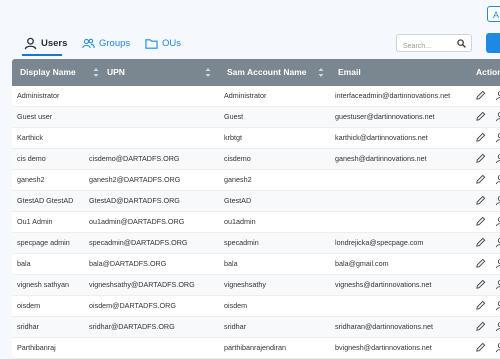 This screenshot has width=500, height=359. What do you see at coordinates (31, 158) in the screenshot?
I see `cell-display-name: cis demo` at bounding box center [31, 158].